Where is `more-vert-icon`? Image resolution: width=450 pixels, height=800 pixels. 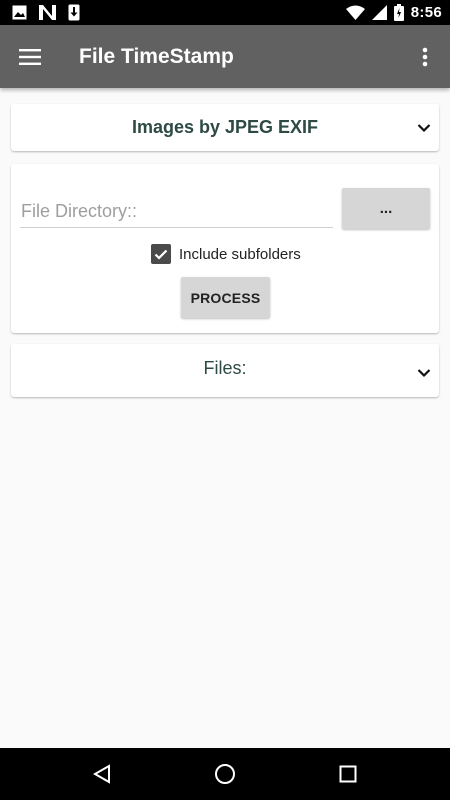 more-vert-icon is located at coordinates (425, 56).